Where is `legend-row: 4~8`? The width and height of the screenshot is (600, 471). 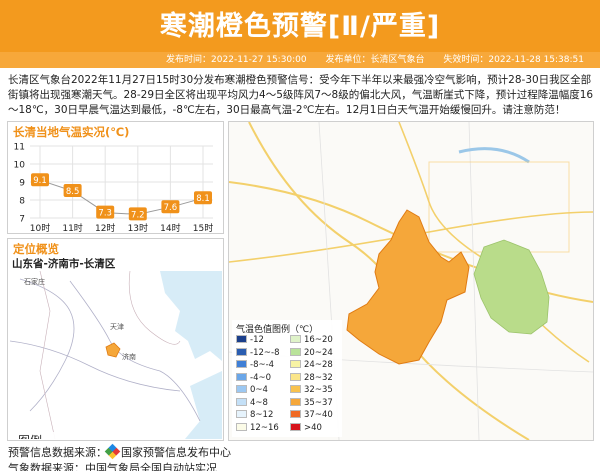 legend-row: 4~8 is located at coordinates (252, 403).